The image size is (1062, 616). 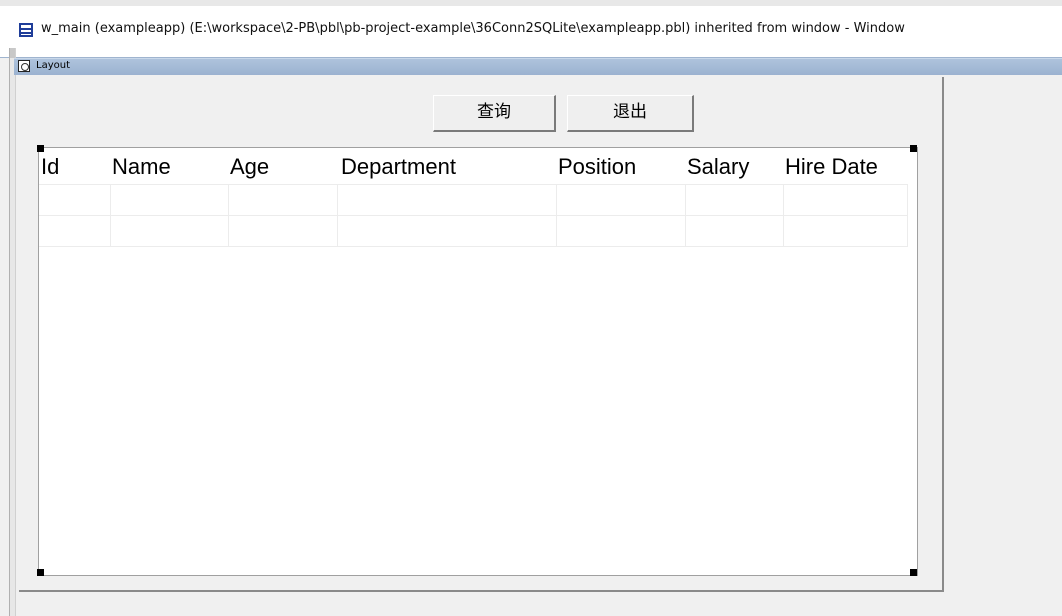 I want to click on top-strip, so click(x=531, y=3).